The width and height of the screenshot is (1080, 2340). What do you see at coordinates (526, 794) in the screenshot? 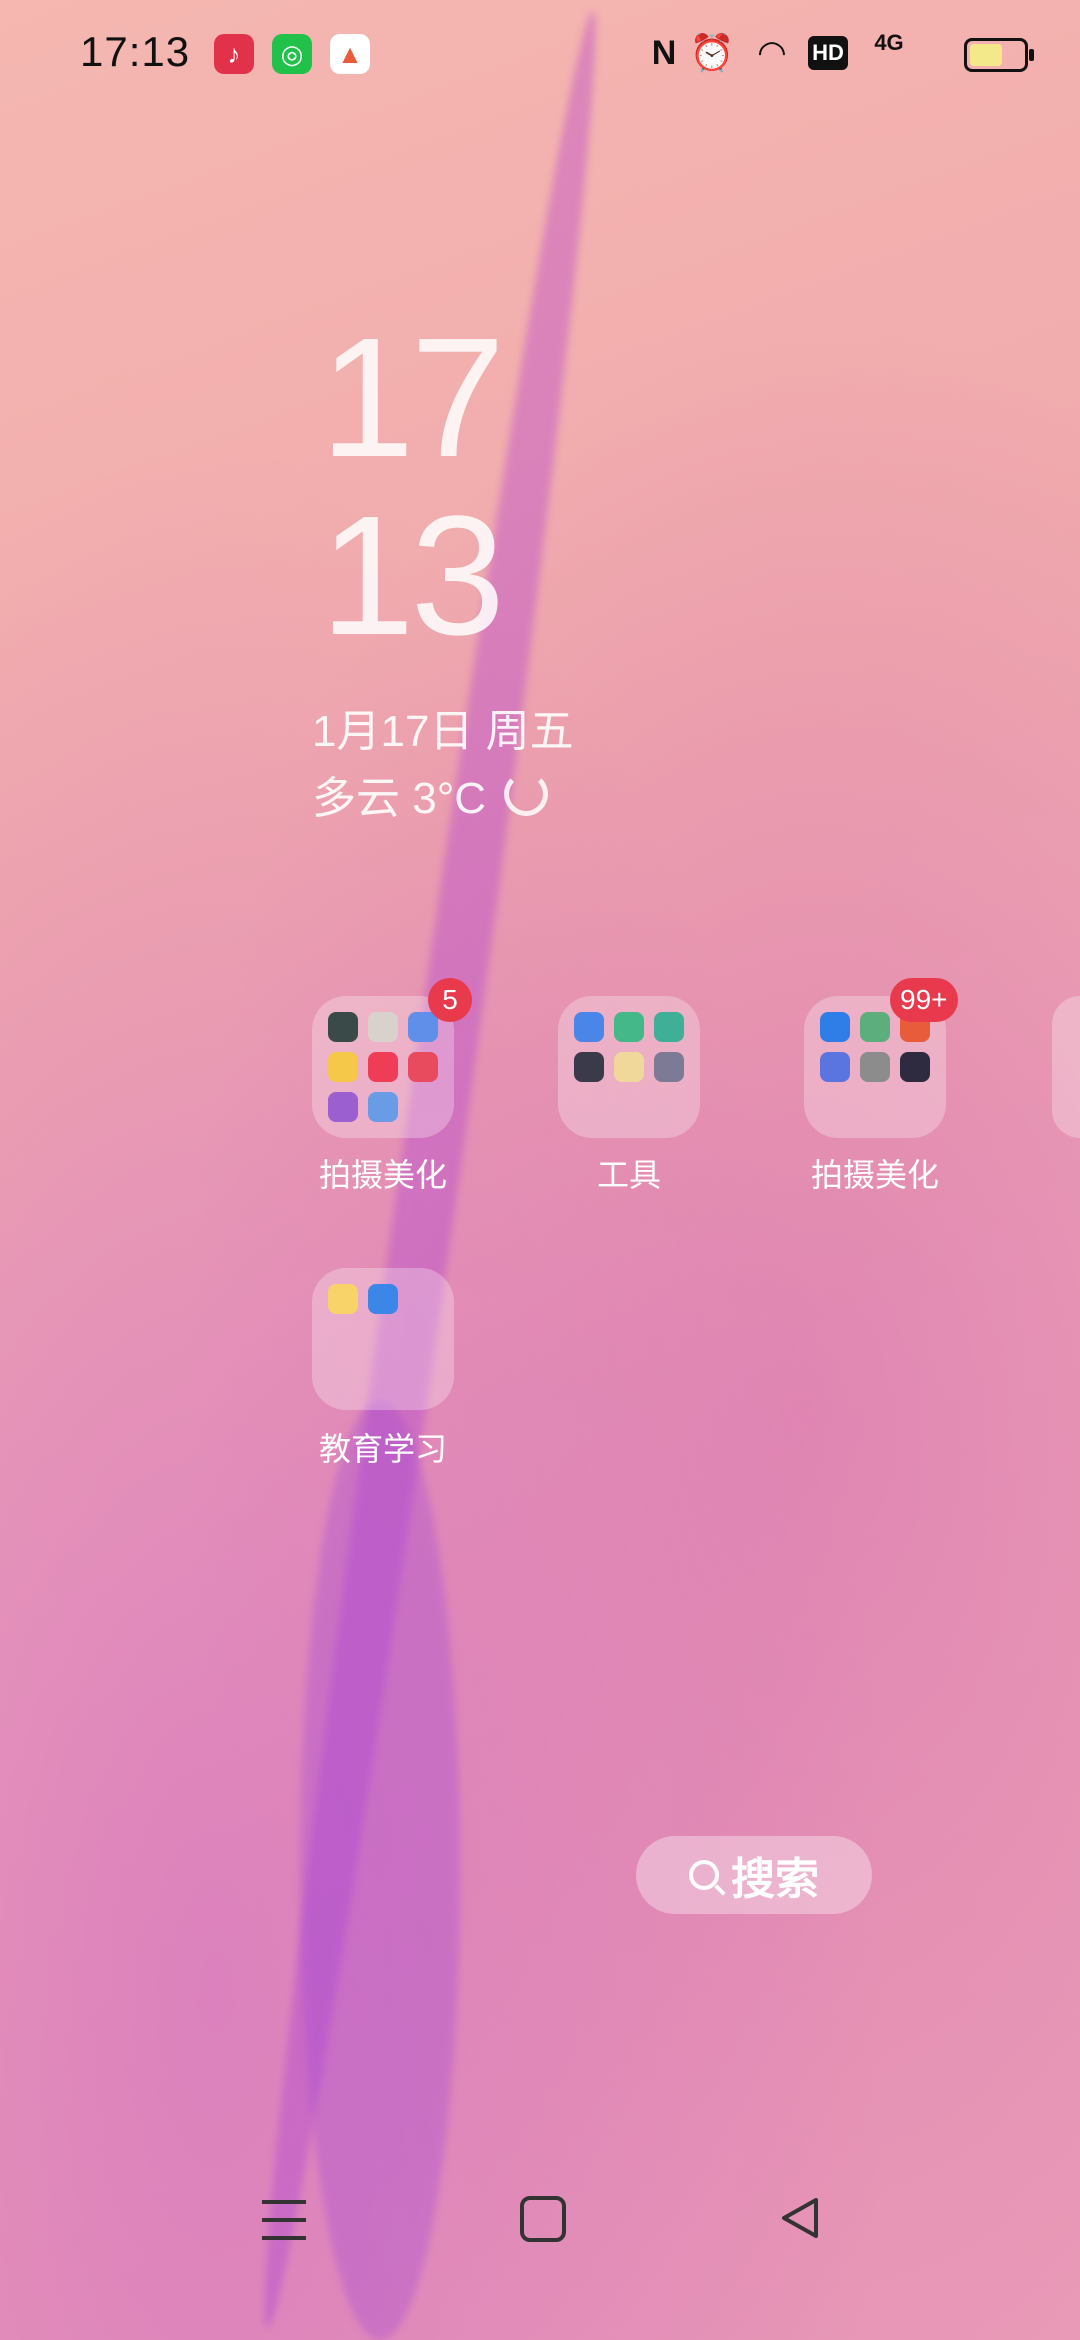
I see `refresh-icon` at bounding box center [526, 794].